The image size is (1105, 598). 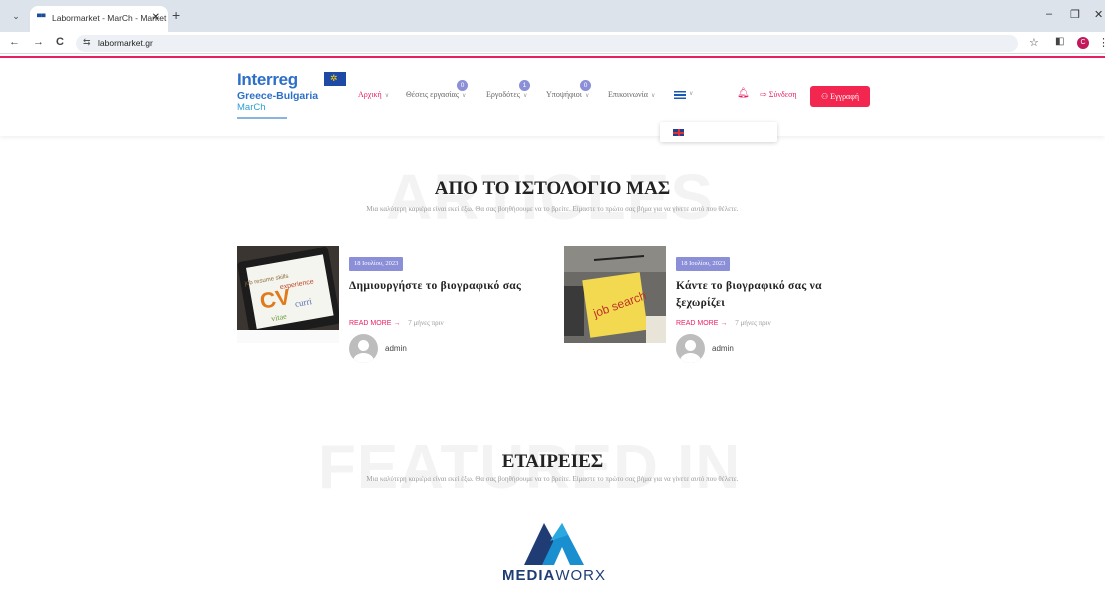 What do you see at coordinates (825, 96) in the screenshot?
I see `user-plus-icon: ⚇` at bounding box center [825, 96].